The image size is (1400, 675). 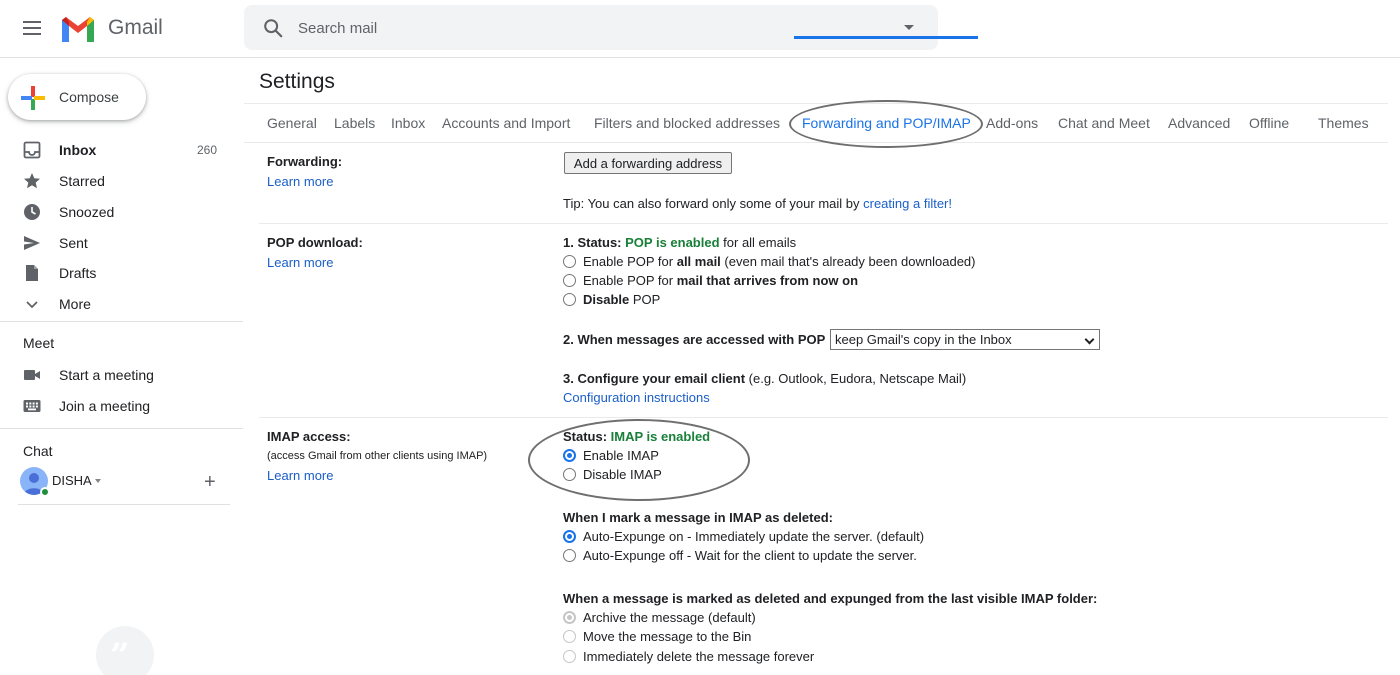 I want to click on pop-learn-more-link: Learn more, so click(x=300, y=262).